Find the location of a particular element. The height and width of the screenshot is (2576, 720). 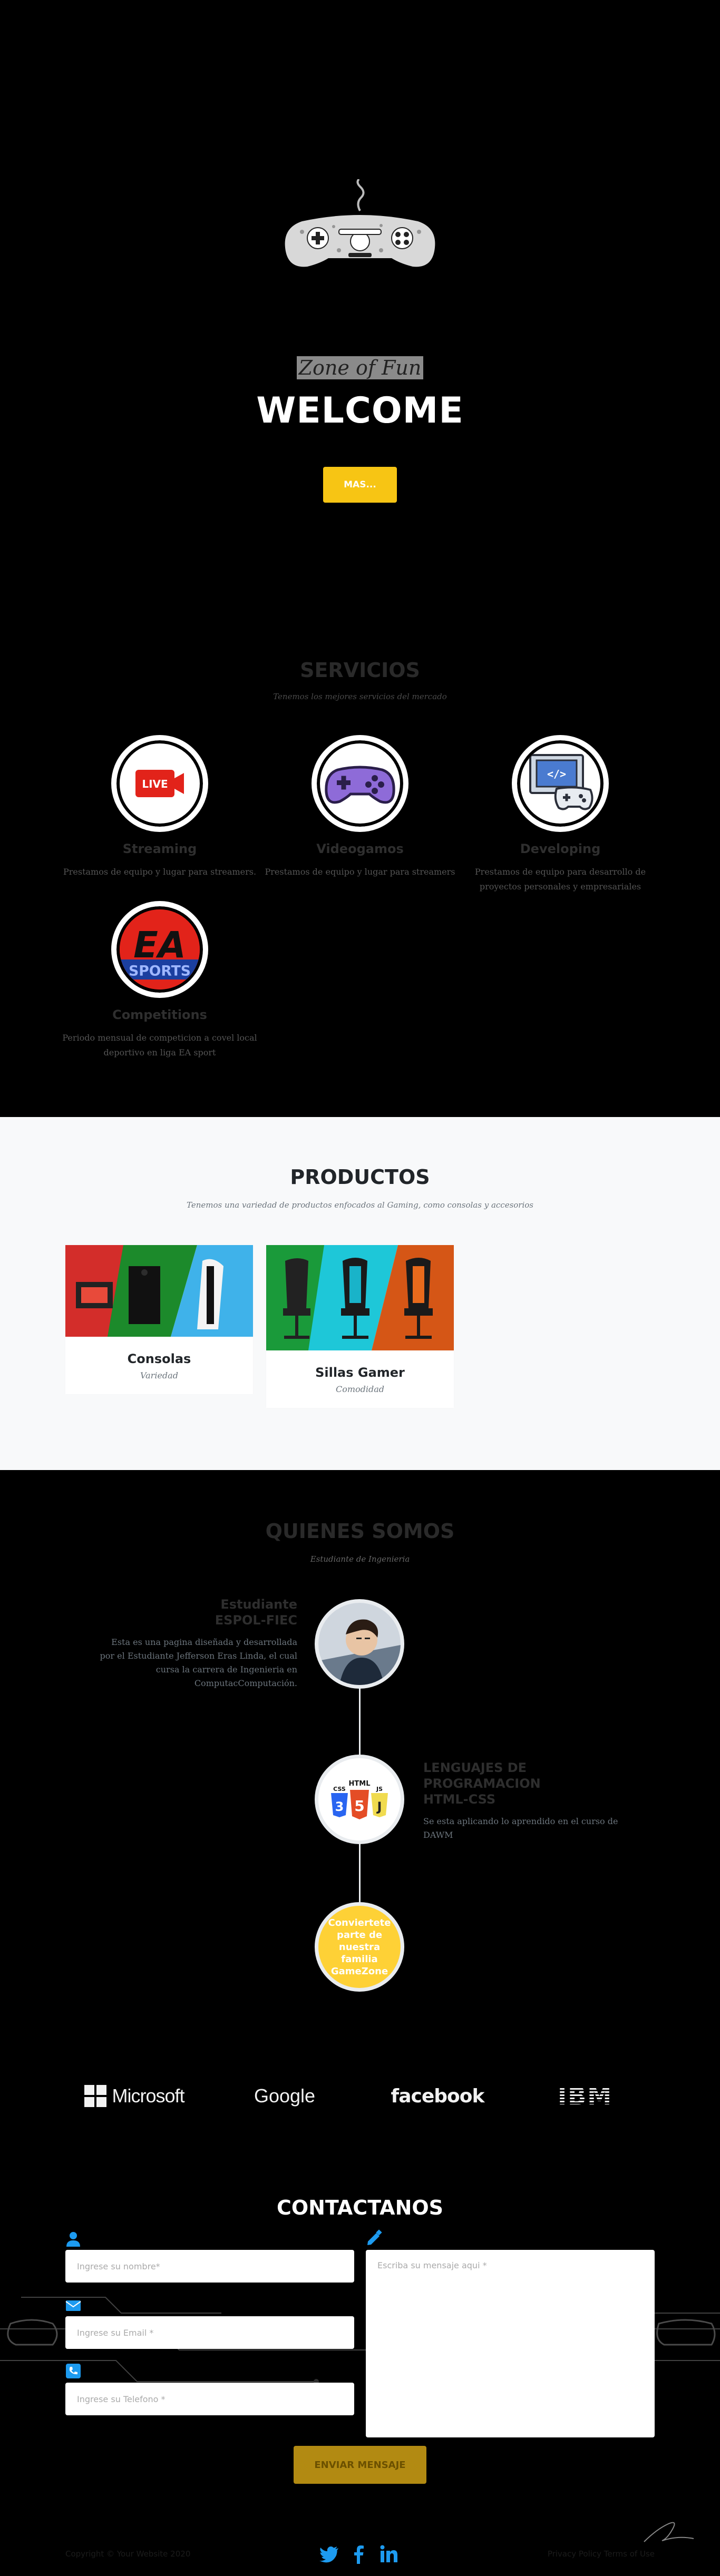

products-title: PRODUCTOS is located at coordinates (360, 1177).